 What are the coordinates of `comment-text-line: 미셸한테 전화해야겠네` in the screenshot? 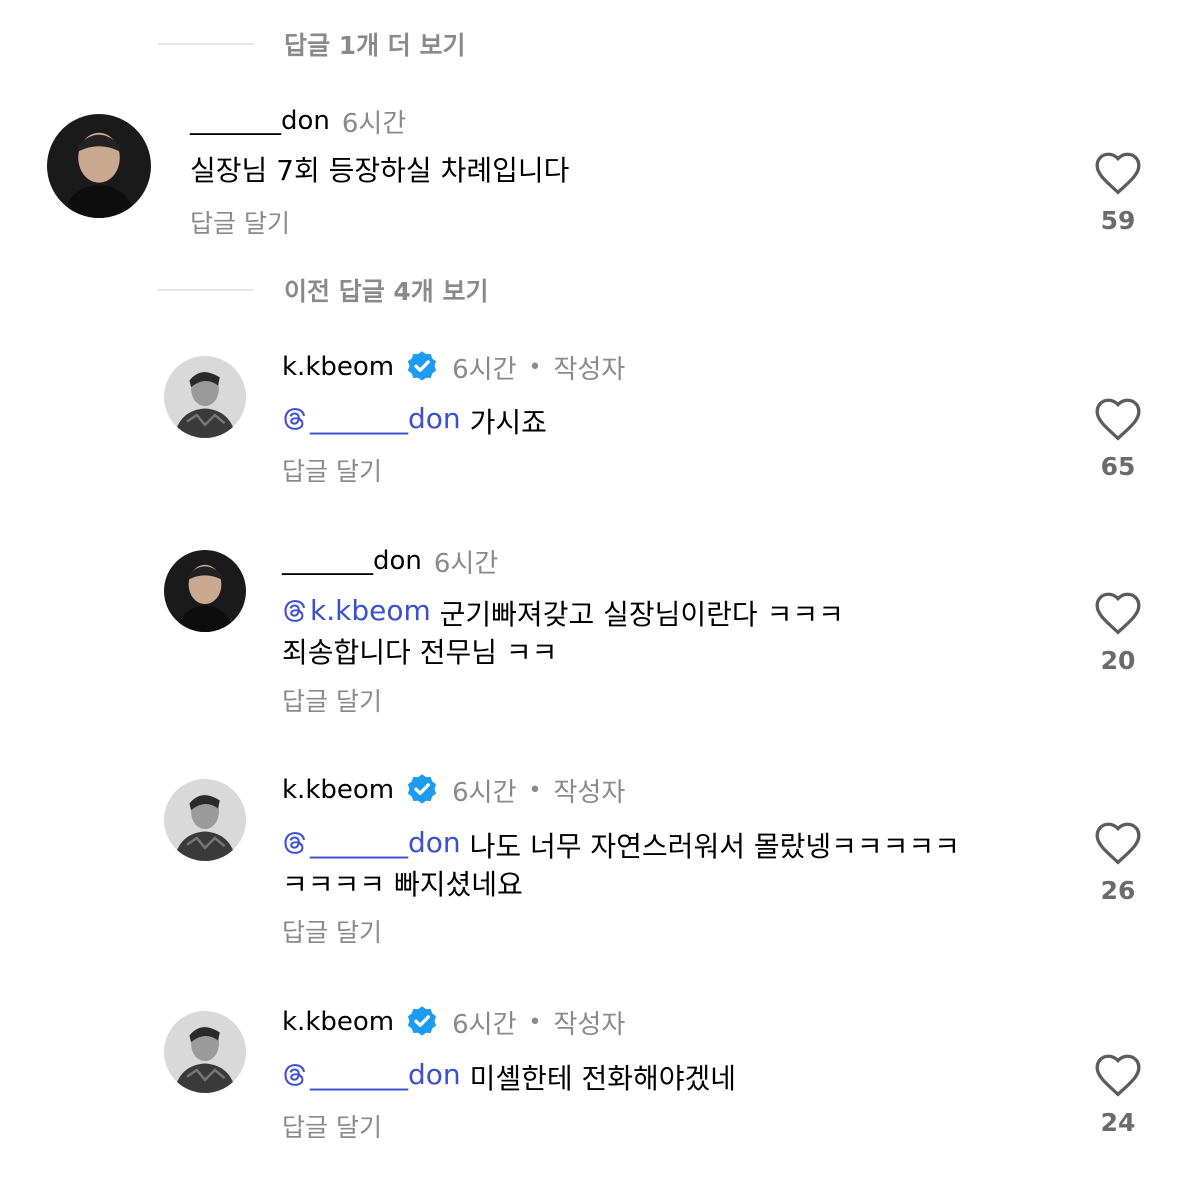 It's located at (603, 1078).